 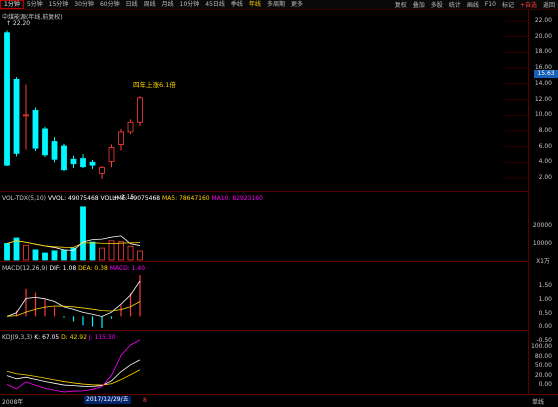 What do you see at coordinates (73, 309) in the screenshot?
I see `macd-dea-line` at bounding box center [73, 309].